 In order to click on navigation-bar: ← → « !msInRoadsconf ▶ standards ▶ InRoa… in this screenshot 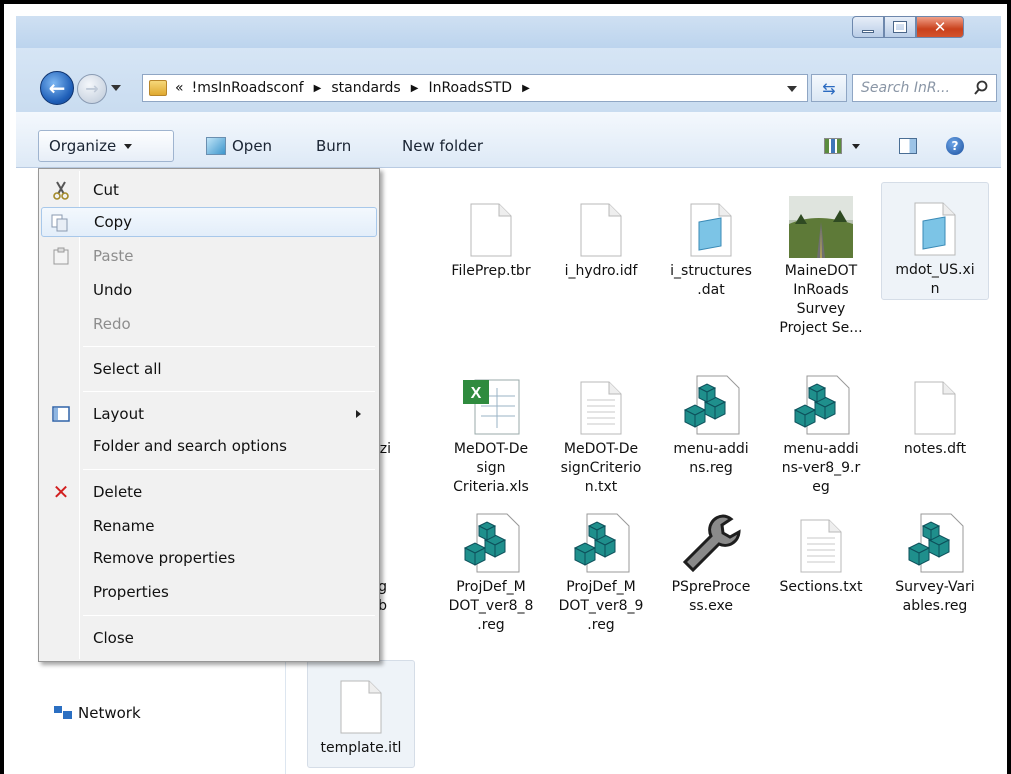, I will do `click(508, 80)`.